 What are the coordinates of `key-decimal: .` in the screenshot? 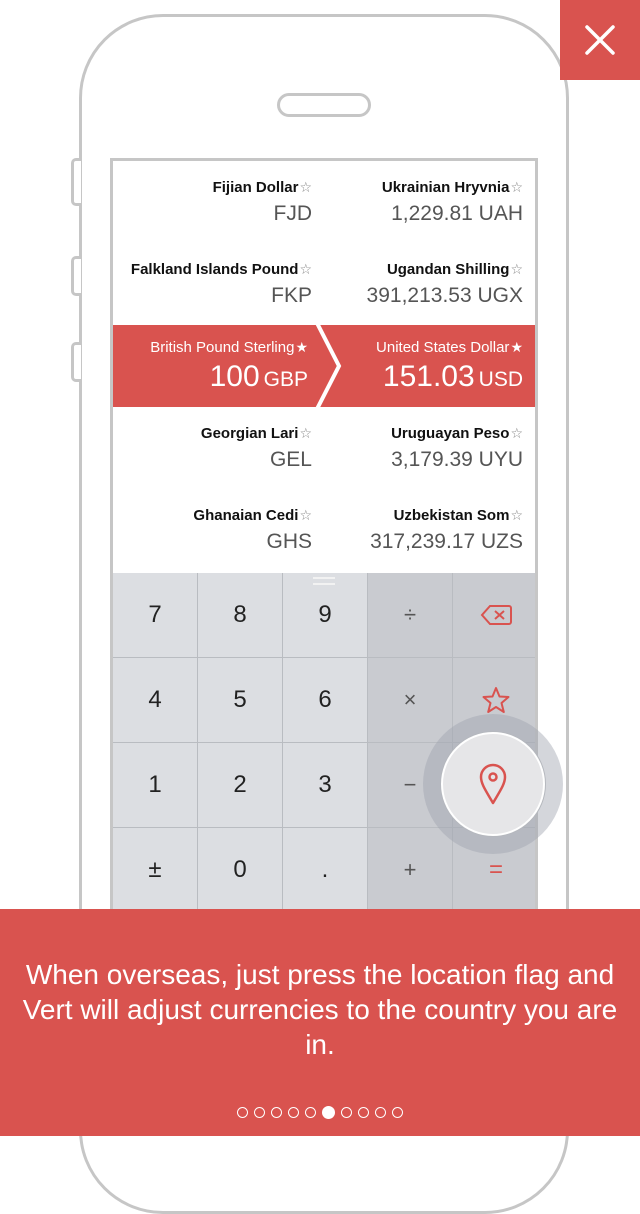 It's located at (325, 870).